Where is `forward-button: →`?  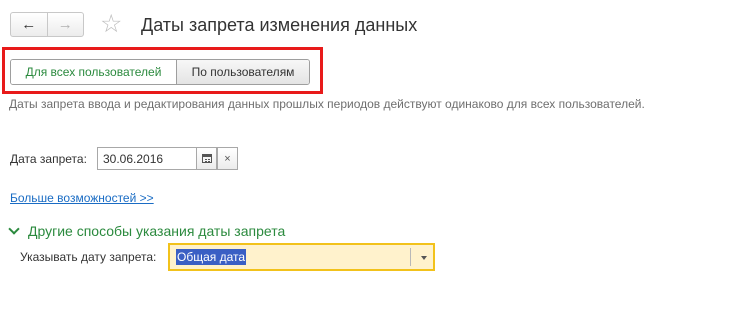
forward-button: → is located at coordinates (66, 24).